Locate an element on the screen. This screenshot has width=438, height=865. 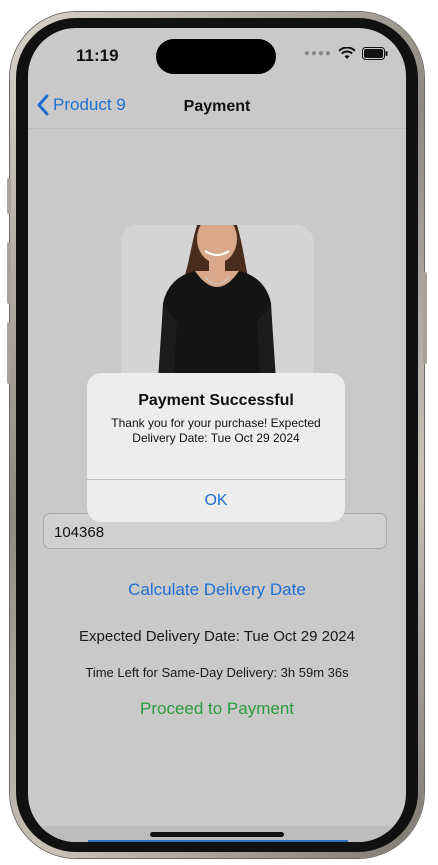
page-title: Payment is located at coordinates (217, 106).